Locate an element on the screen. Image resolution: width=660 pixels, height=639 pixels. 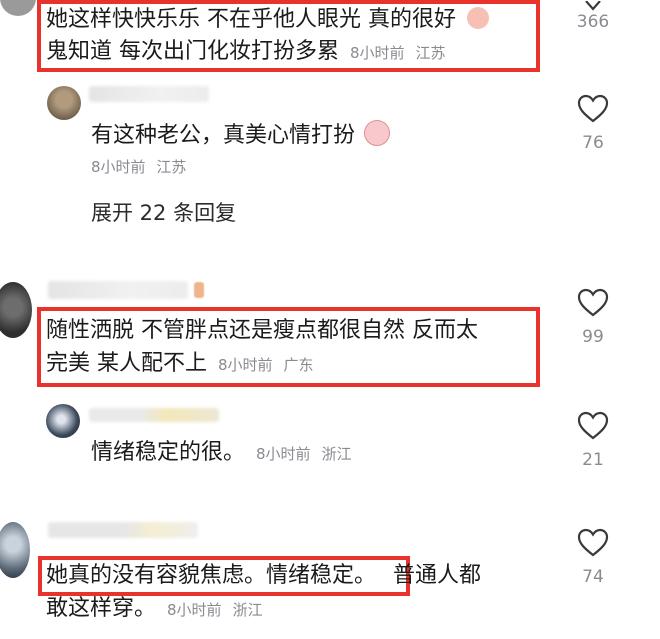
reply-text: 有这种老公，真美心情打扮 is located at coordinates (241, 135).